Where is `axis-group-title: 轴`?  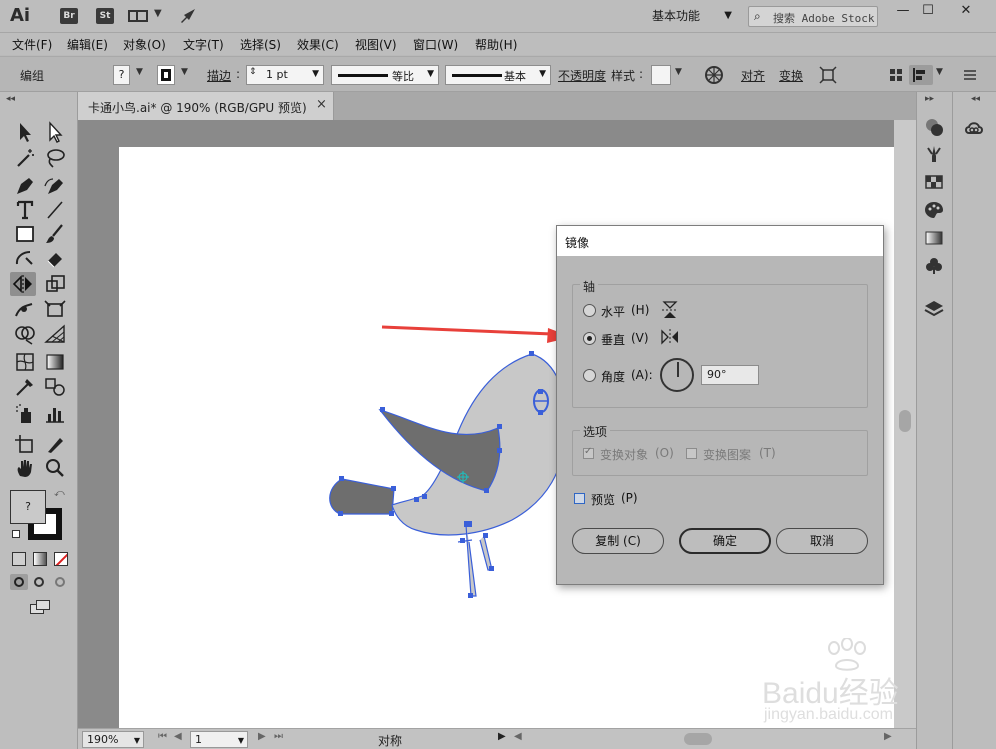 axis-group-title: 轴 is located at coordinates (589, 286).